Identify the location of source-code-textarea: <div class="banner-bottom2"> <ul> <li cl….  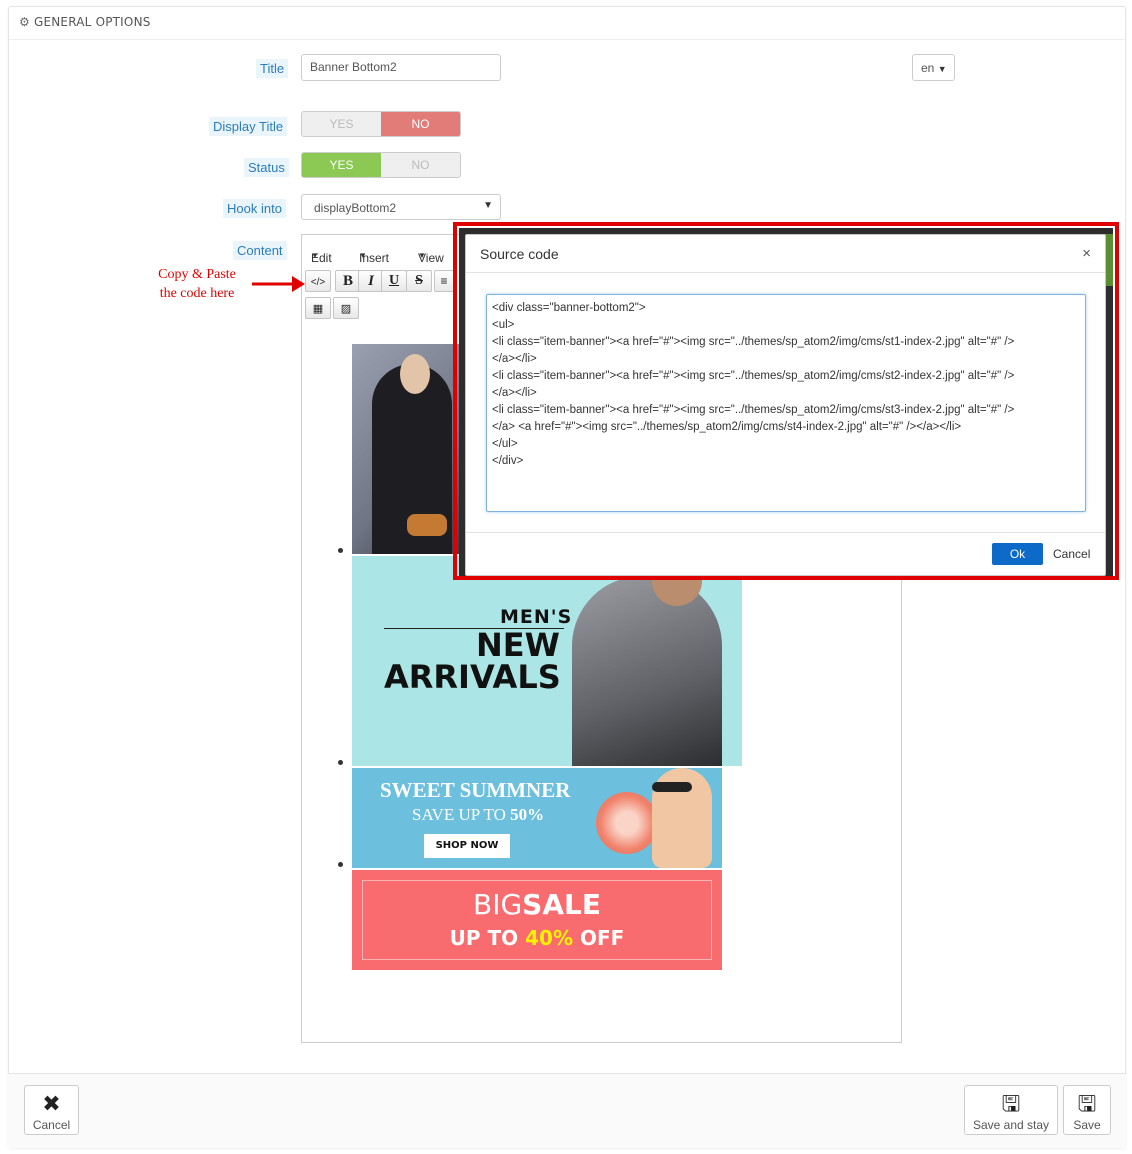
(786, 403).